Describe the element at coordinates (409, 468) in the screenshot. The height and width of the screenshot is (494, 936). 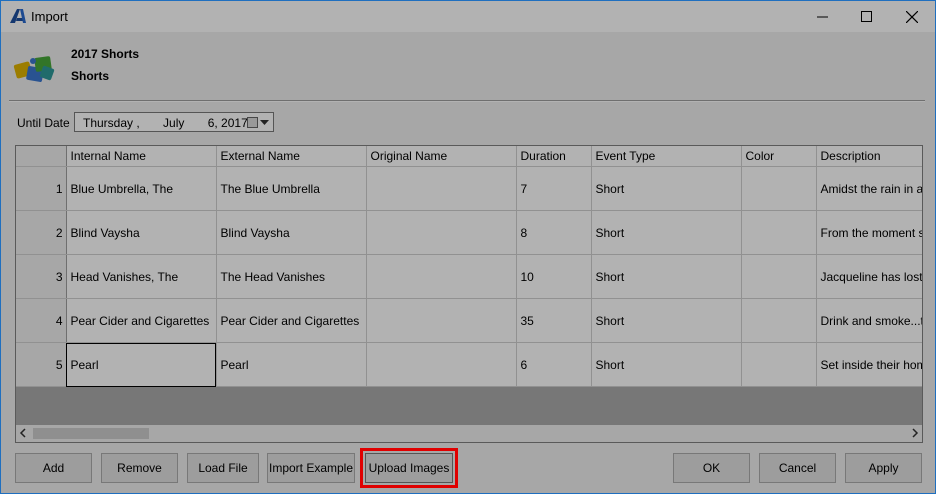
I see `highlight-box` at that location.